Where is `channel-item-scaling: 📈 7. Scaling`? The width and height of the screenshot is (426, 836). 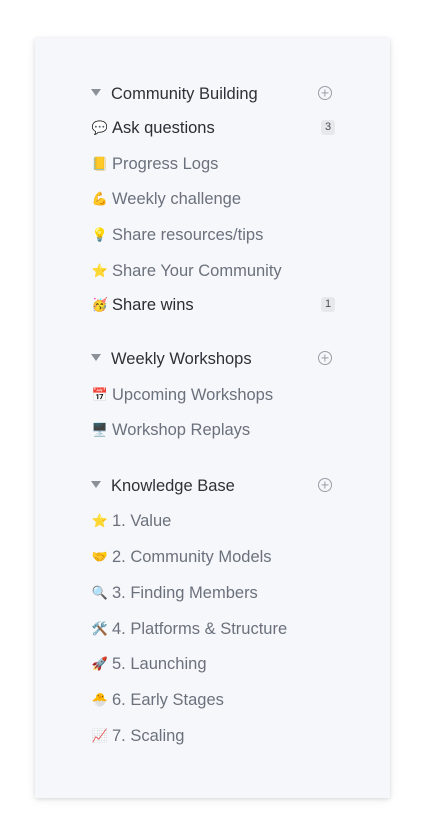 channel-item-scaling: 📈 7. Scaling is located at coordinates (212, 737).